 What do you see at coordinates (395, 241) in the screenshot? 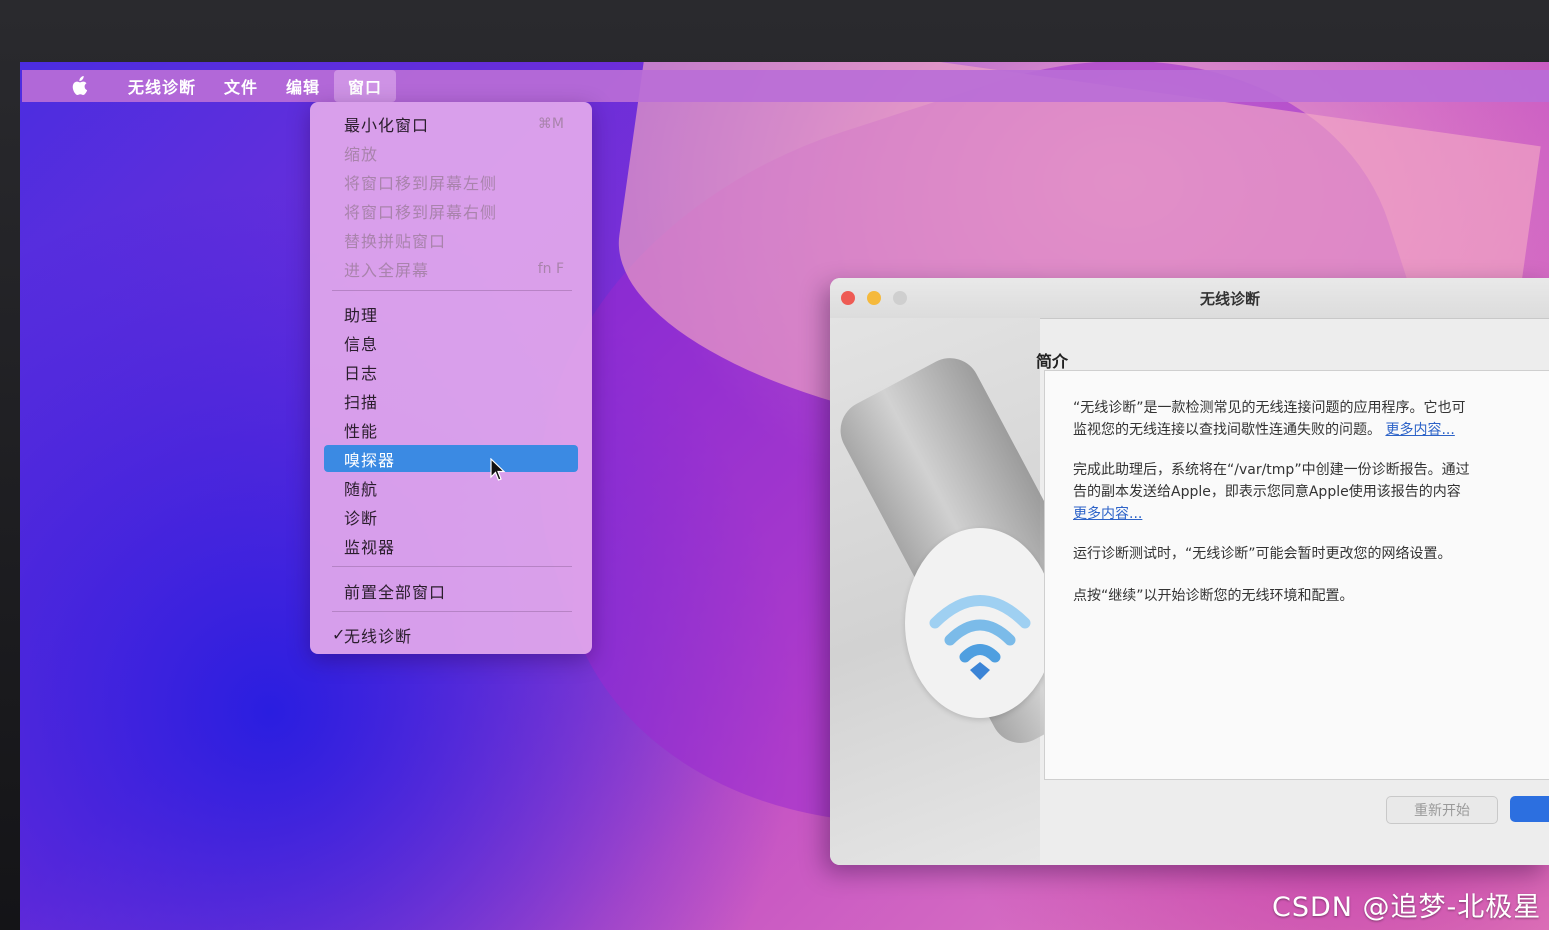
I see `menu-item-replace-tile: 替换拼贴窗口` at bounding box center [395, 241].